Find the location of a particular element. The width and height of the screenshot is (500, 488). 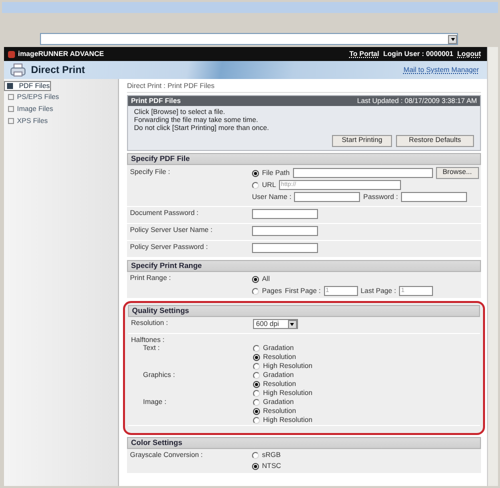

address-combobox is located at coordinates (249, 39).